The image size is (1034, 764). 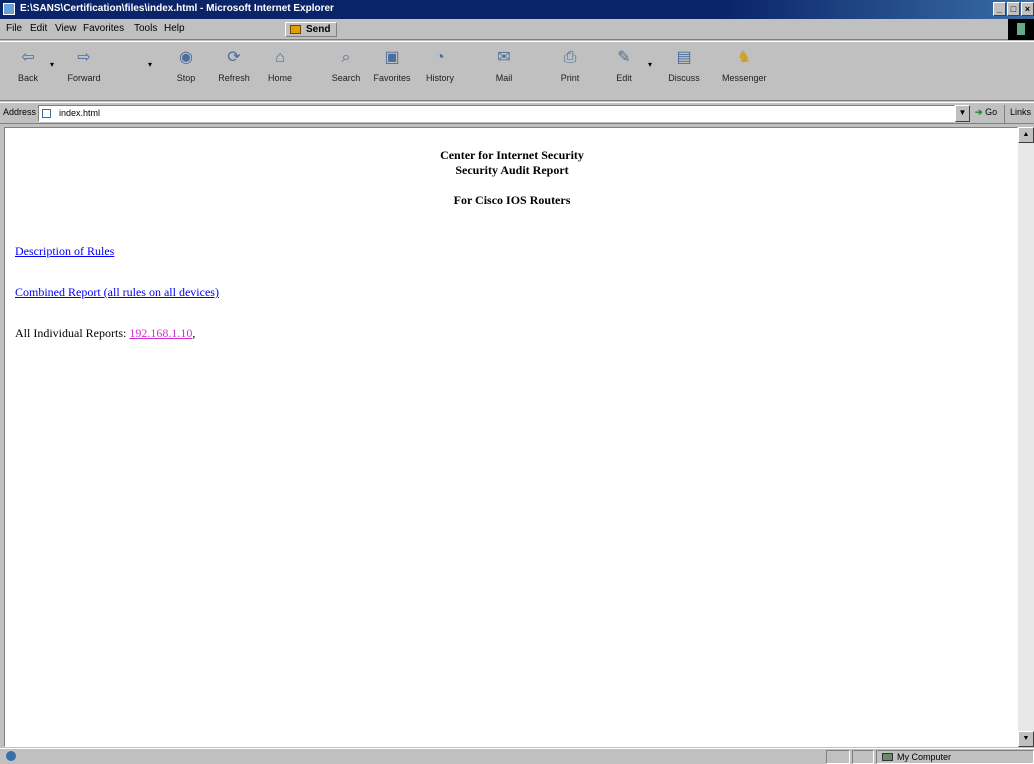 I want to click on messenger-button: ♞ Messenger, so click(x=744, y=72).